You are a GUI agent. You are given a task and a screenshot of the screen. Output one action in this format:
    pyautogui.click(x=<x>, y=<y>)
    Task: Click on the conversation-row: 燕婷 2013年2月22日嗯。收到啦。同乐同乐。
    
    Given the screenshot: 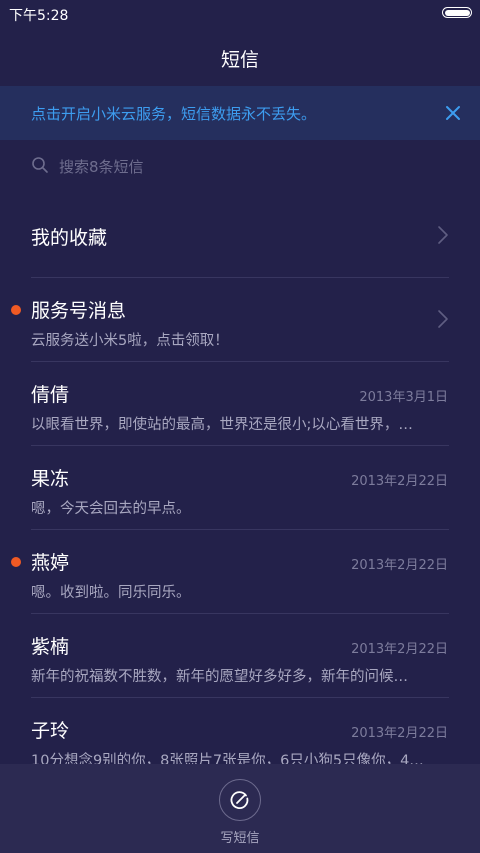 What is the action you would take?
    pyautogui.click(x=240, y=572)
    